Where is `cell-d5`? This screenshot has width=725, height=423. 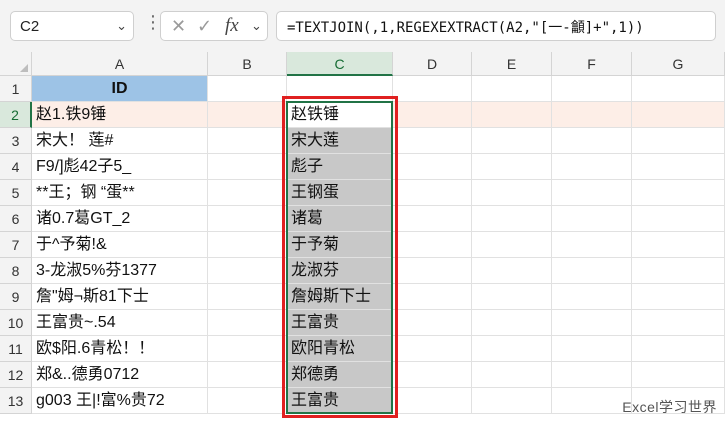 cell-d5 is located at coordinates (432, 193).